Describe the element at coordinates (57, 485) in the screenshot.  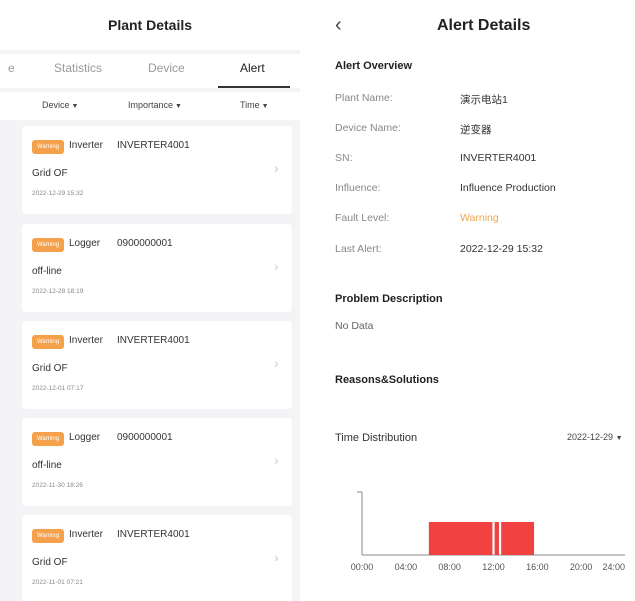
I see `alert-time: 2022-11-30 18:26` at that location.